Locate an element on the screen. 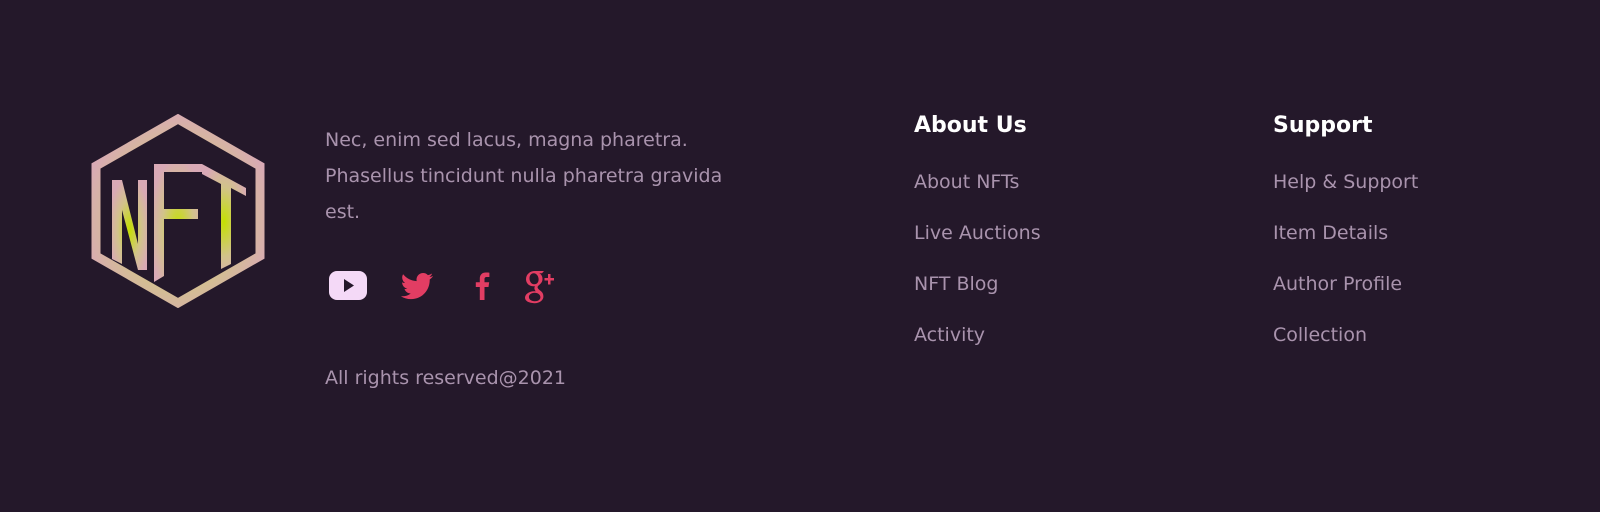  about-us-heading: About Us is located at coordinates (970, 125).